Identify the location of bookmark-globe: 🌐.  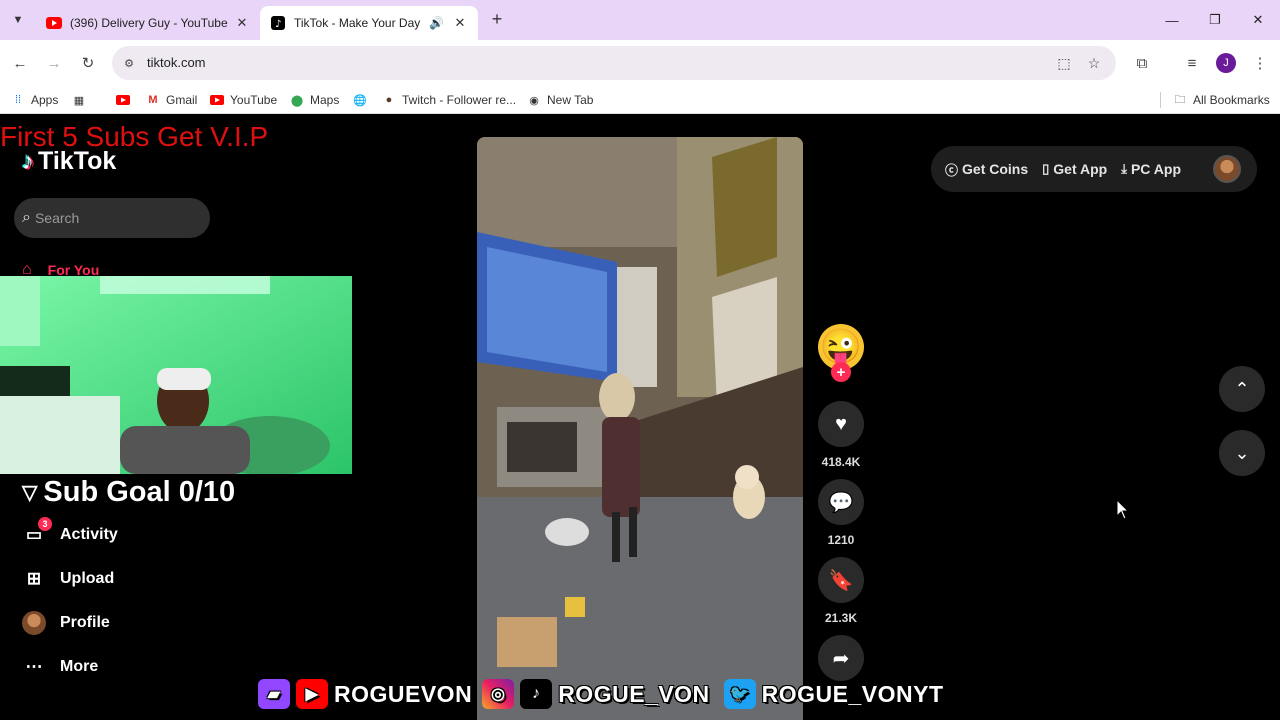
(363, 100).